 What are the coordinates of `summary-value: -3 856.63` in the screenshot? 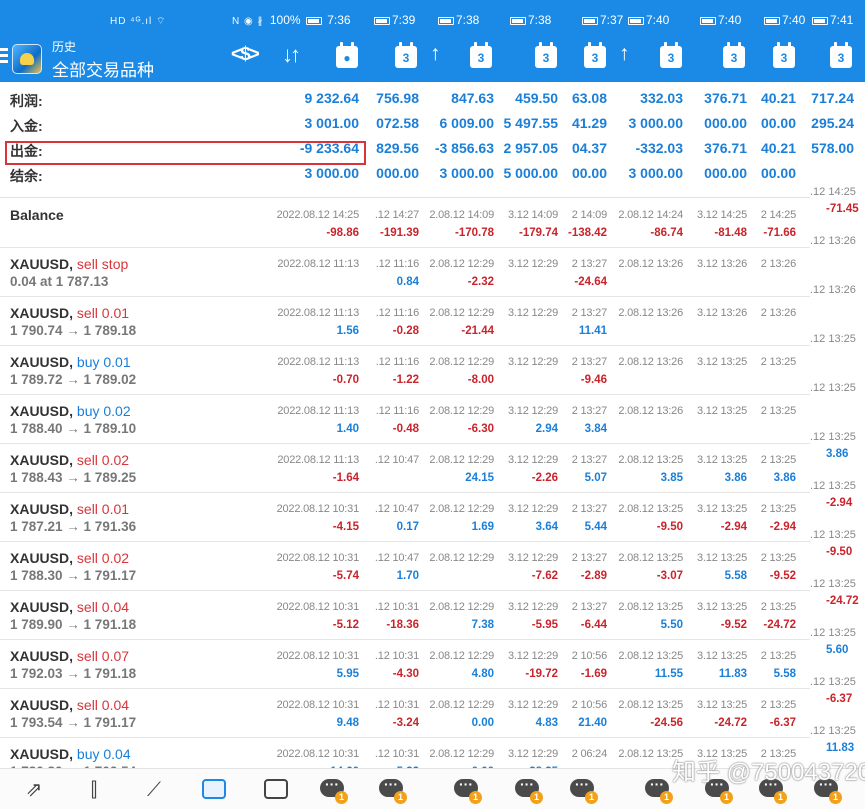 It's located at (464, 148).